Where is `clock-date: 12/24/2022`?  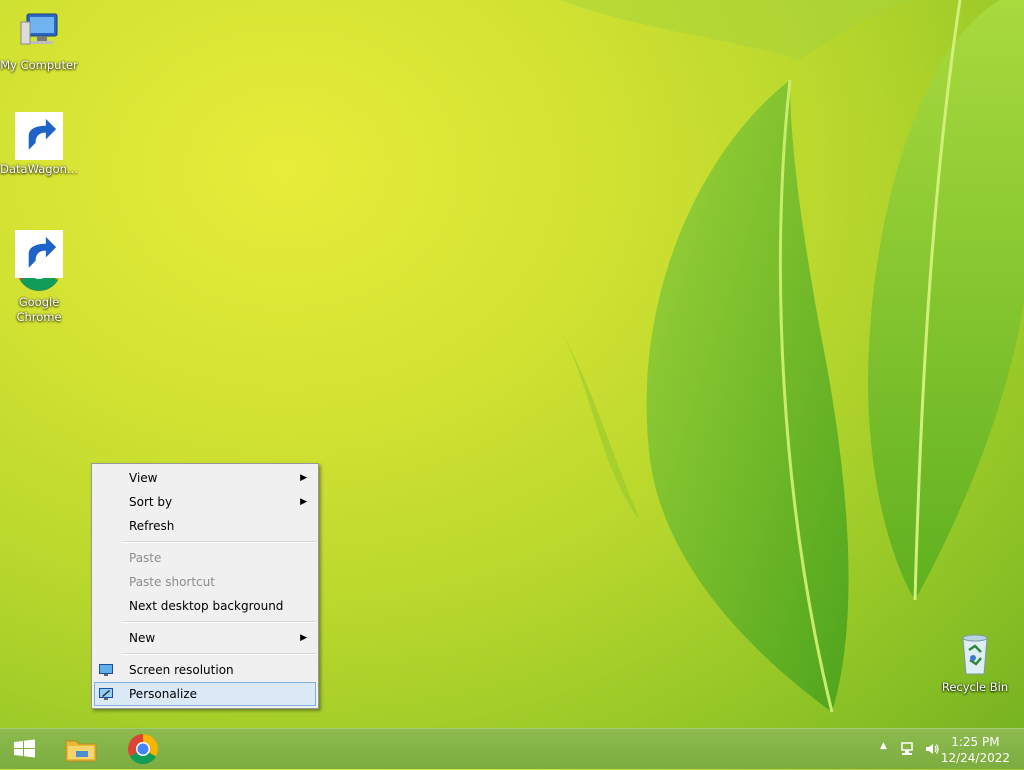 clock-date: 12/24/2022 is located at coordinates (975, 758).